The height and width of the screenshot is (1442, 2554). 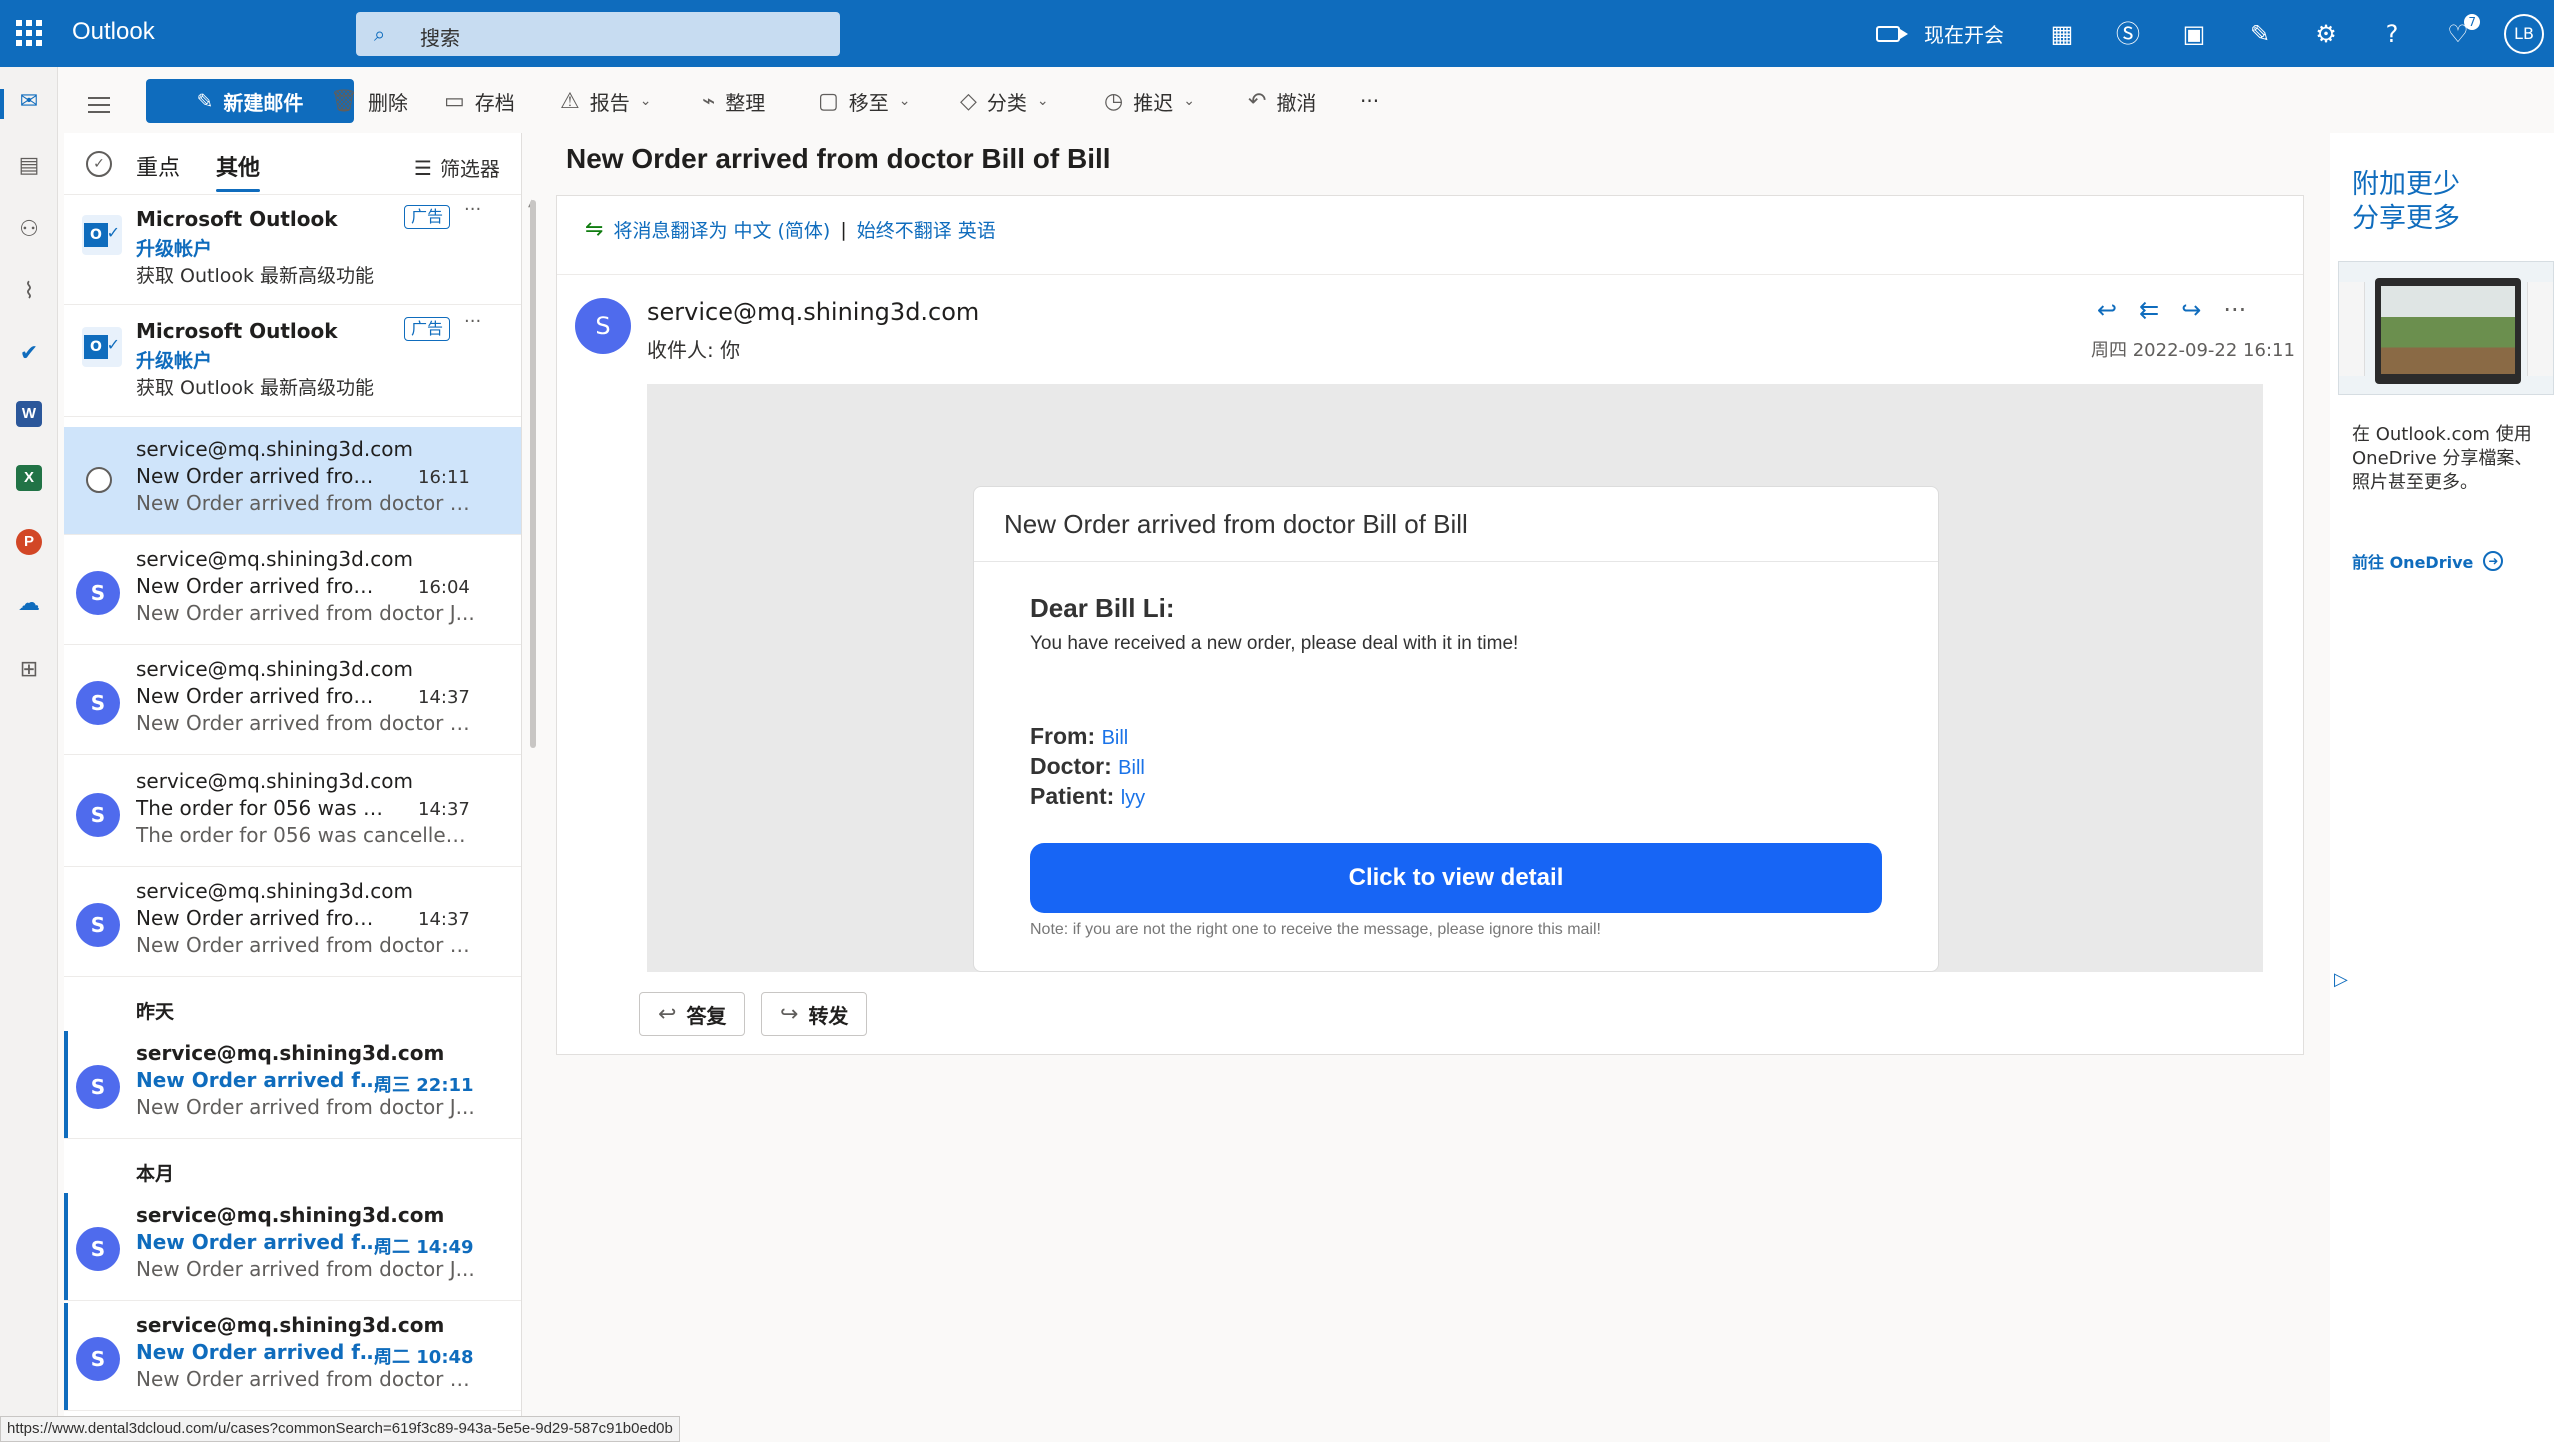 I want to click on divider, so click(x=1430, y=274).